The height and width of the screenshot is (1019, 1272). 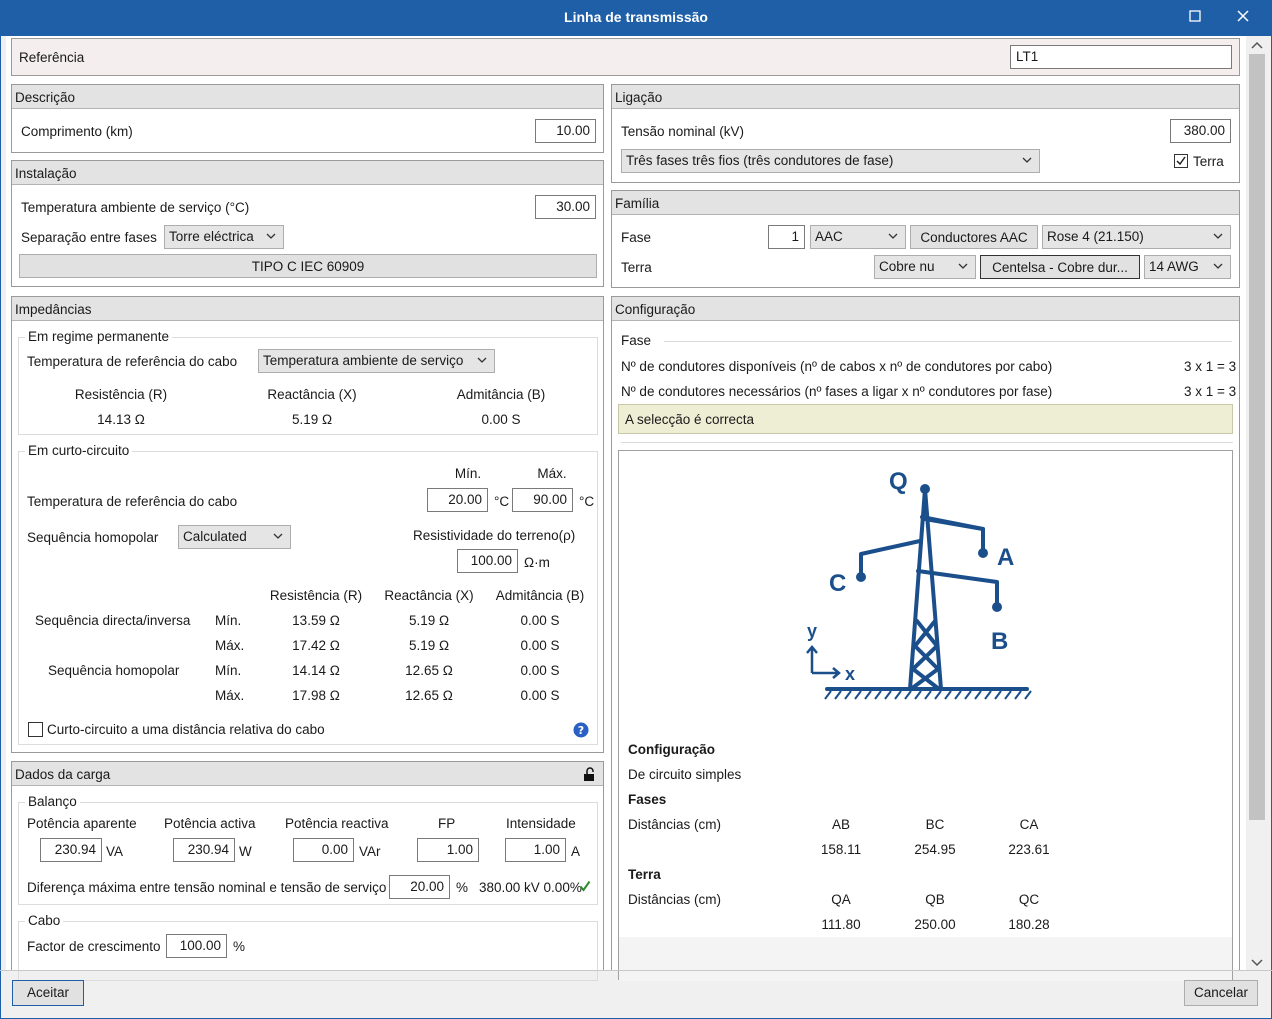 I want to click on soil-resistivity-input: 100.00, so click(x=487, y=561).